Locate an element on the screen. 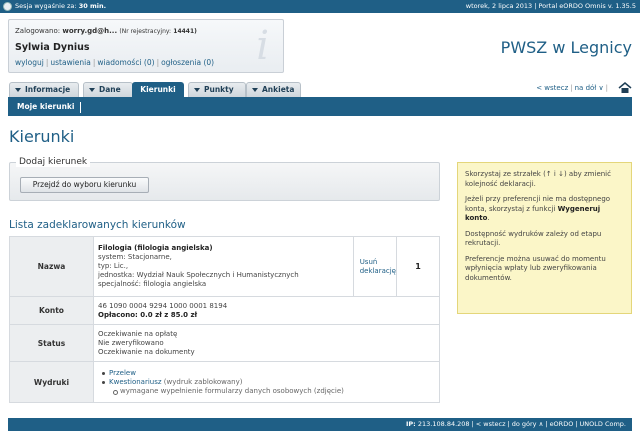  subnav-my-fields: Moje kierunki is located at coordinates (45, 106).